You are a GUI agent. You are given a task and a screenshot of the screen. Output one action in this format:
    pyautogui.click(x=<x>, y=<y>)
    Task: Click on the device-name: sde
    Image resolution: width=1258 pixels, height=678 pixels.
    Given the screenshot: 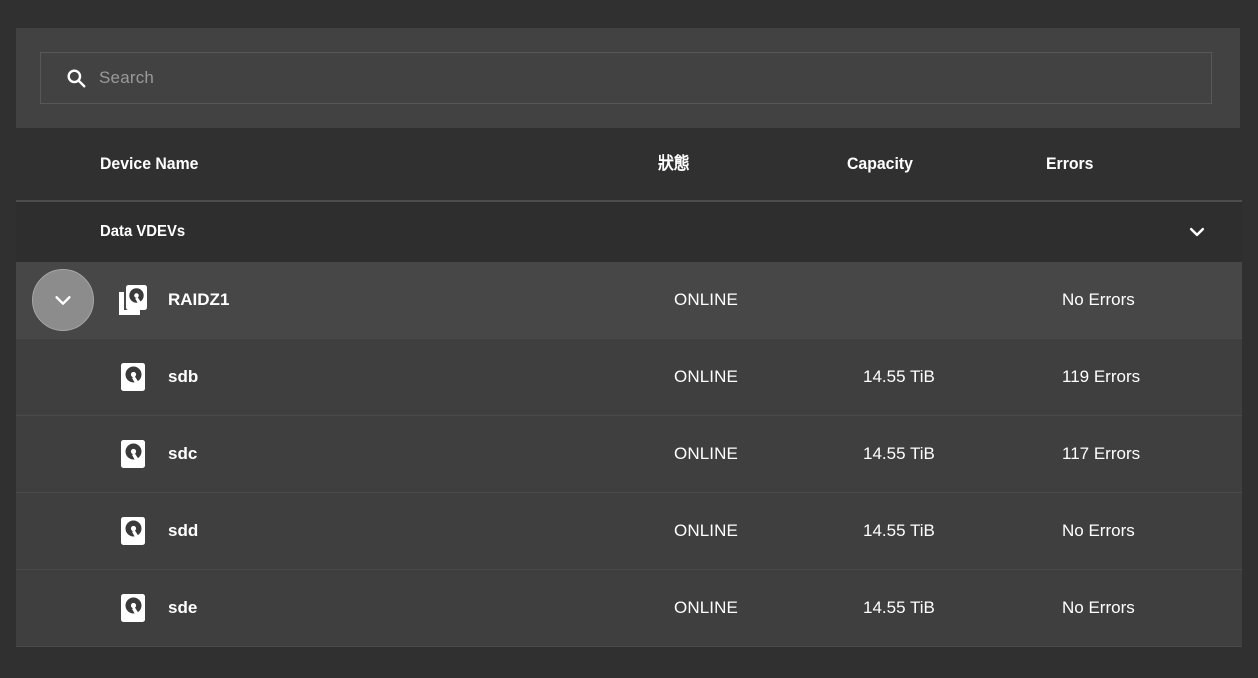 What is the action you would take?
    pyautogui.click(x=183, y=607)
    